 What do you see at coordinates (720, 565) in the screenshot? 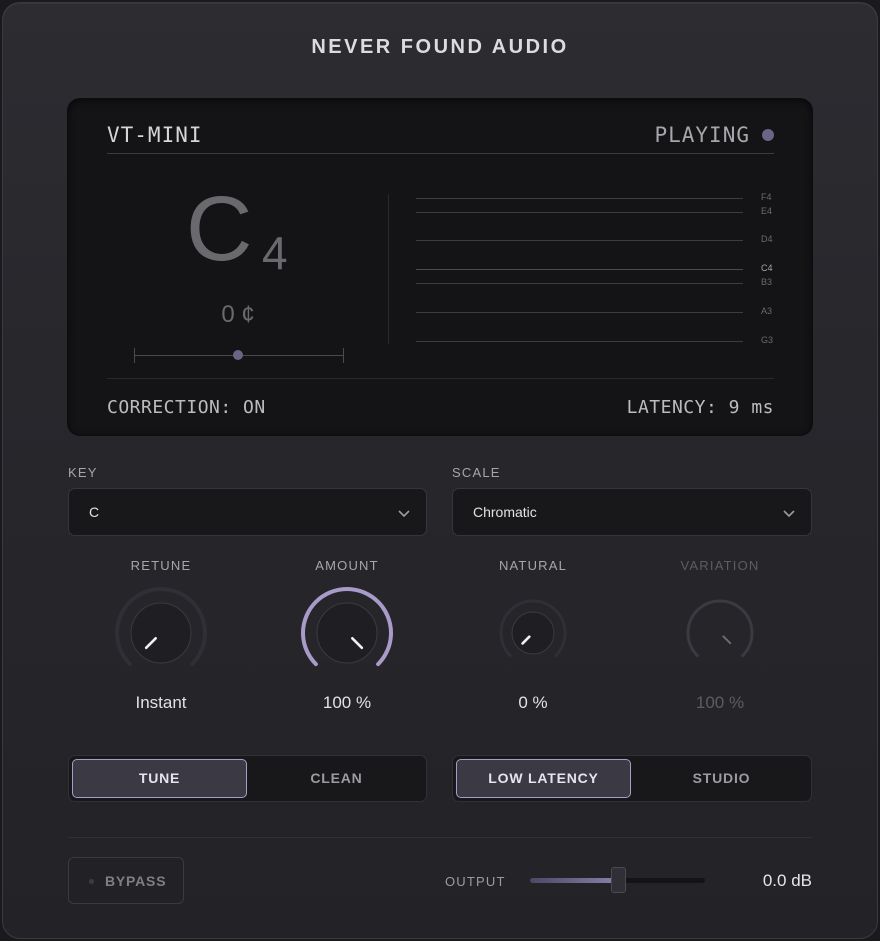
I see `variation-label: VARIATION` at bounding box center [720, 565].